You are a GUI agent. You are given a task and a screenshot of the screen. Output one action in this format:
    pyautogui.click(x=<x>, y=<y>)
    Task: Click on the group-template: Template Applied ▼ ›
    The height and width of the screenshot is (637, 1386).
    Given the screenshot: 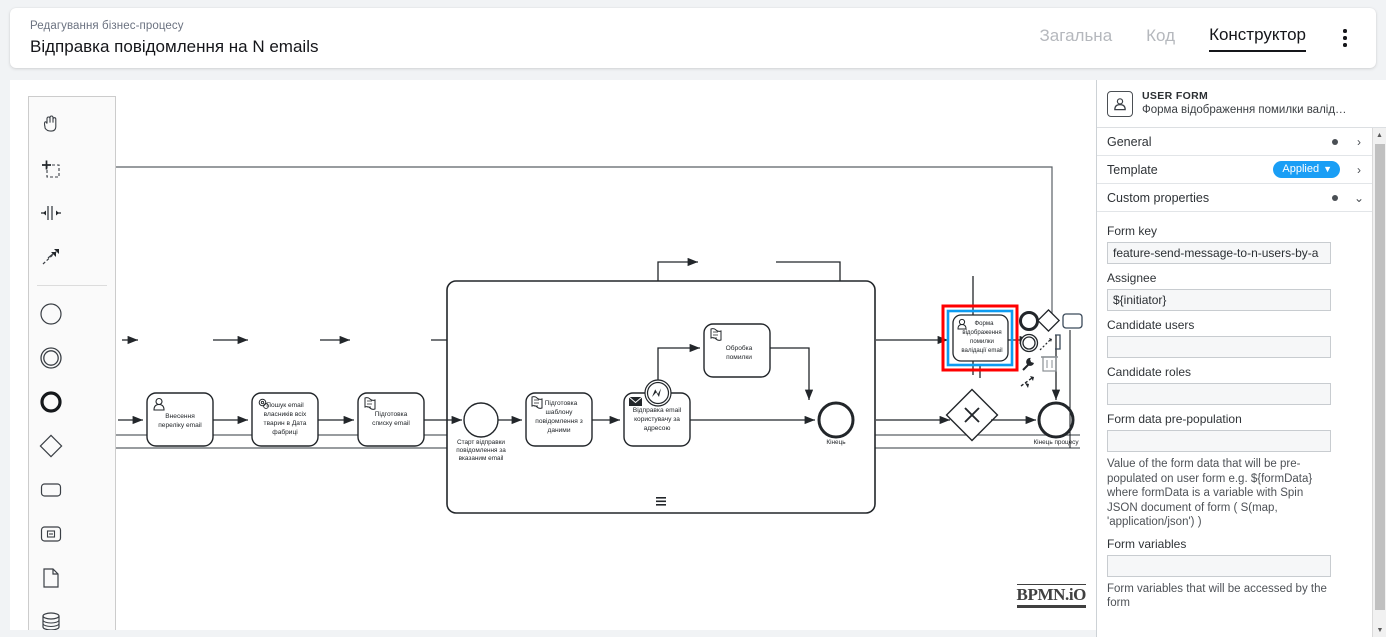 What is the action you would take?
    pyautogui.click(x=1234, y=170)
    